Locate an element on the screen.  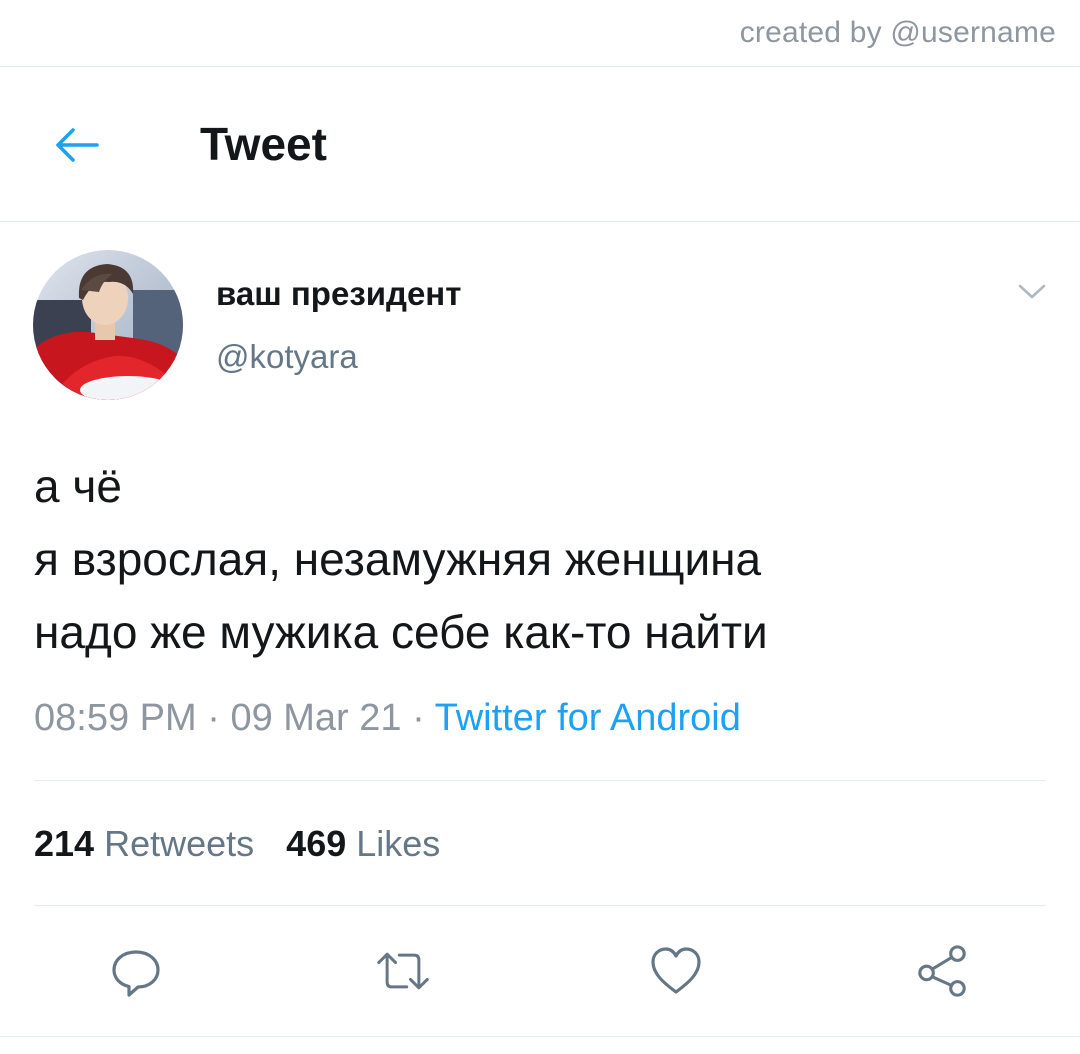
arrow-left-icon is located at coordinates (77, 145).